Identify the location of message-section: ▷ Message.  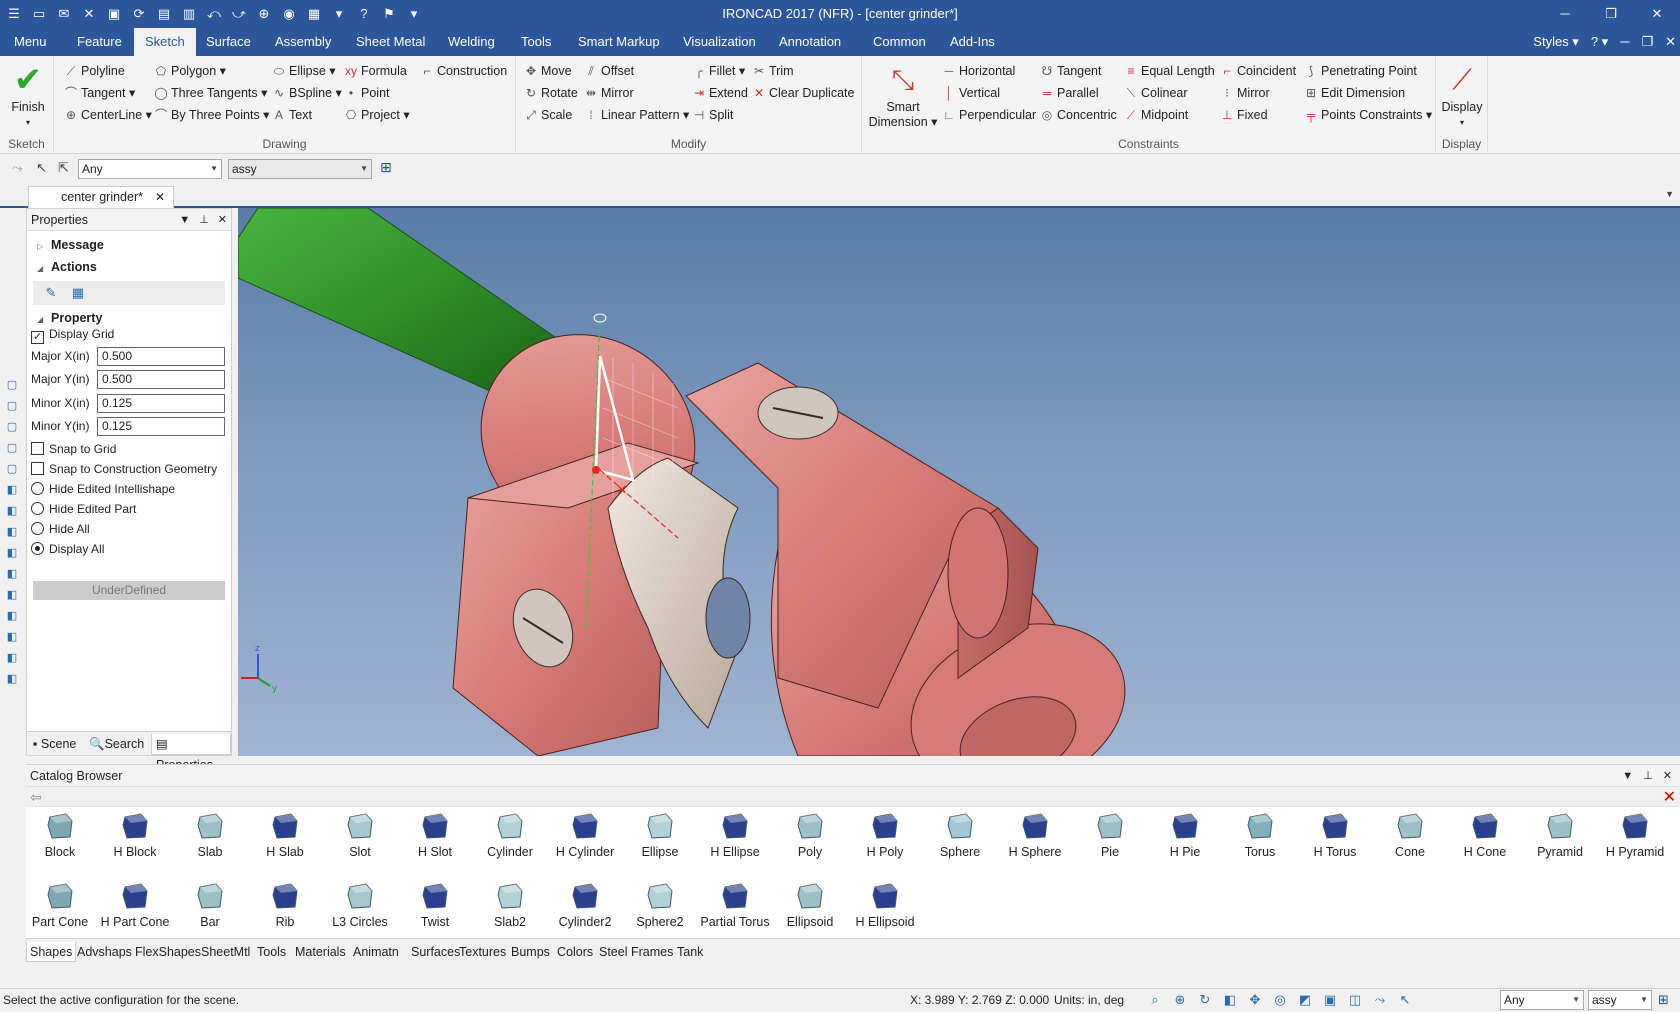
(70, 245).